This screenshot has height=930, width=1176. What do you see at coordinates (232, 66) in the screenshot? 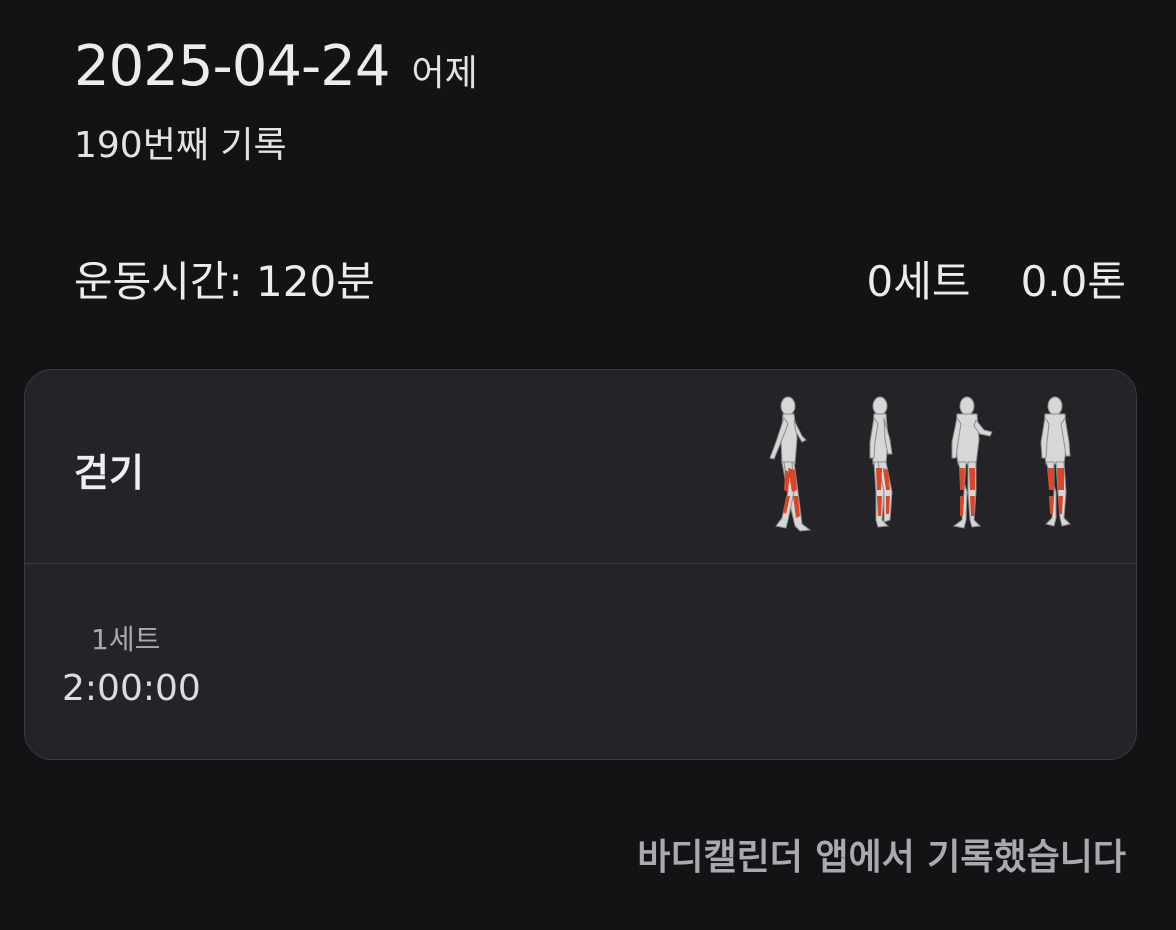
I see `record-date: 2025-04-24` at bounding box center [232, 66].